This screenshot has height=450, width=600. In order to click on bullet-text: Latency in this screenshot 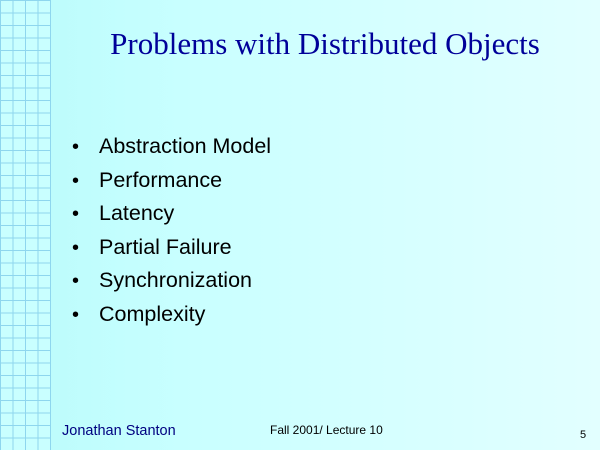, I will do `click(137, 213)`.